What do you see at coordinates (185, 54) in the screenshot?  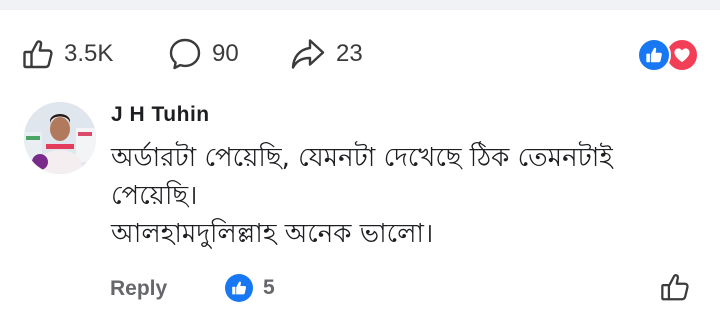 I see `comment-bubble-icon` at bounding box center [185, 54].